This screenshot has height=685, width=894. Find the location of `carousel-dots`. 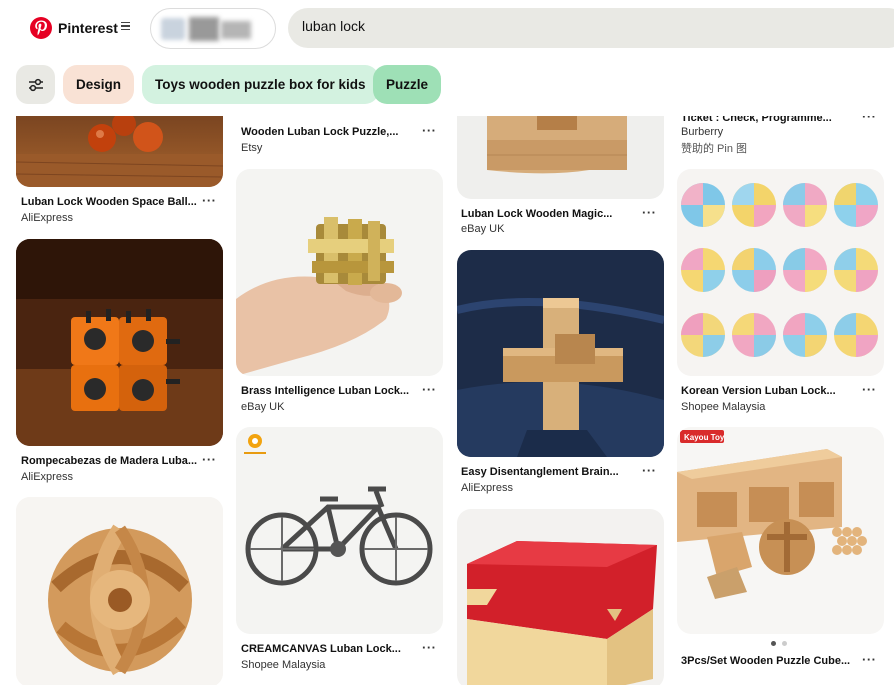

carousel-dots is located at coordinates (779, 643).